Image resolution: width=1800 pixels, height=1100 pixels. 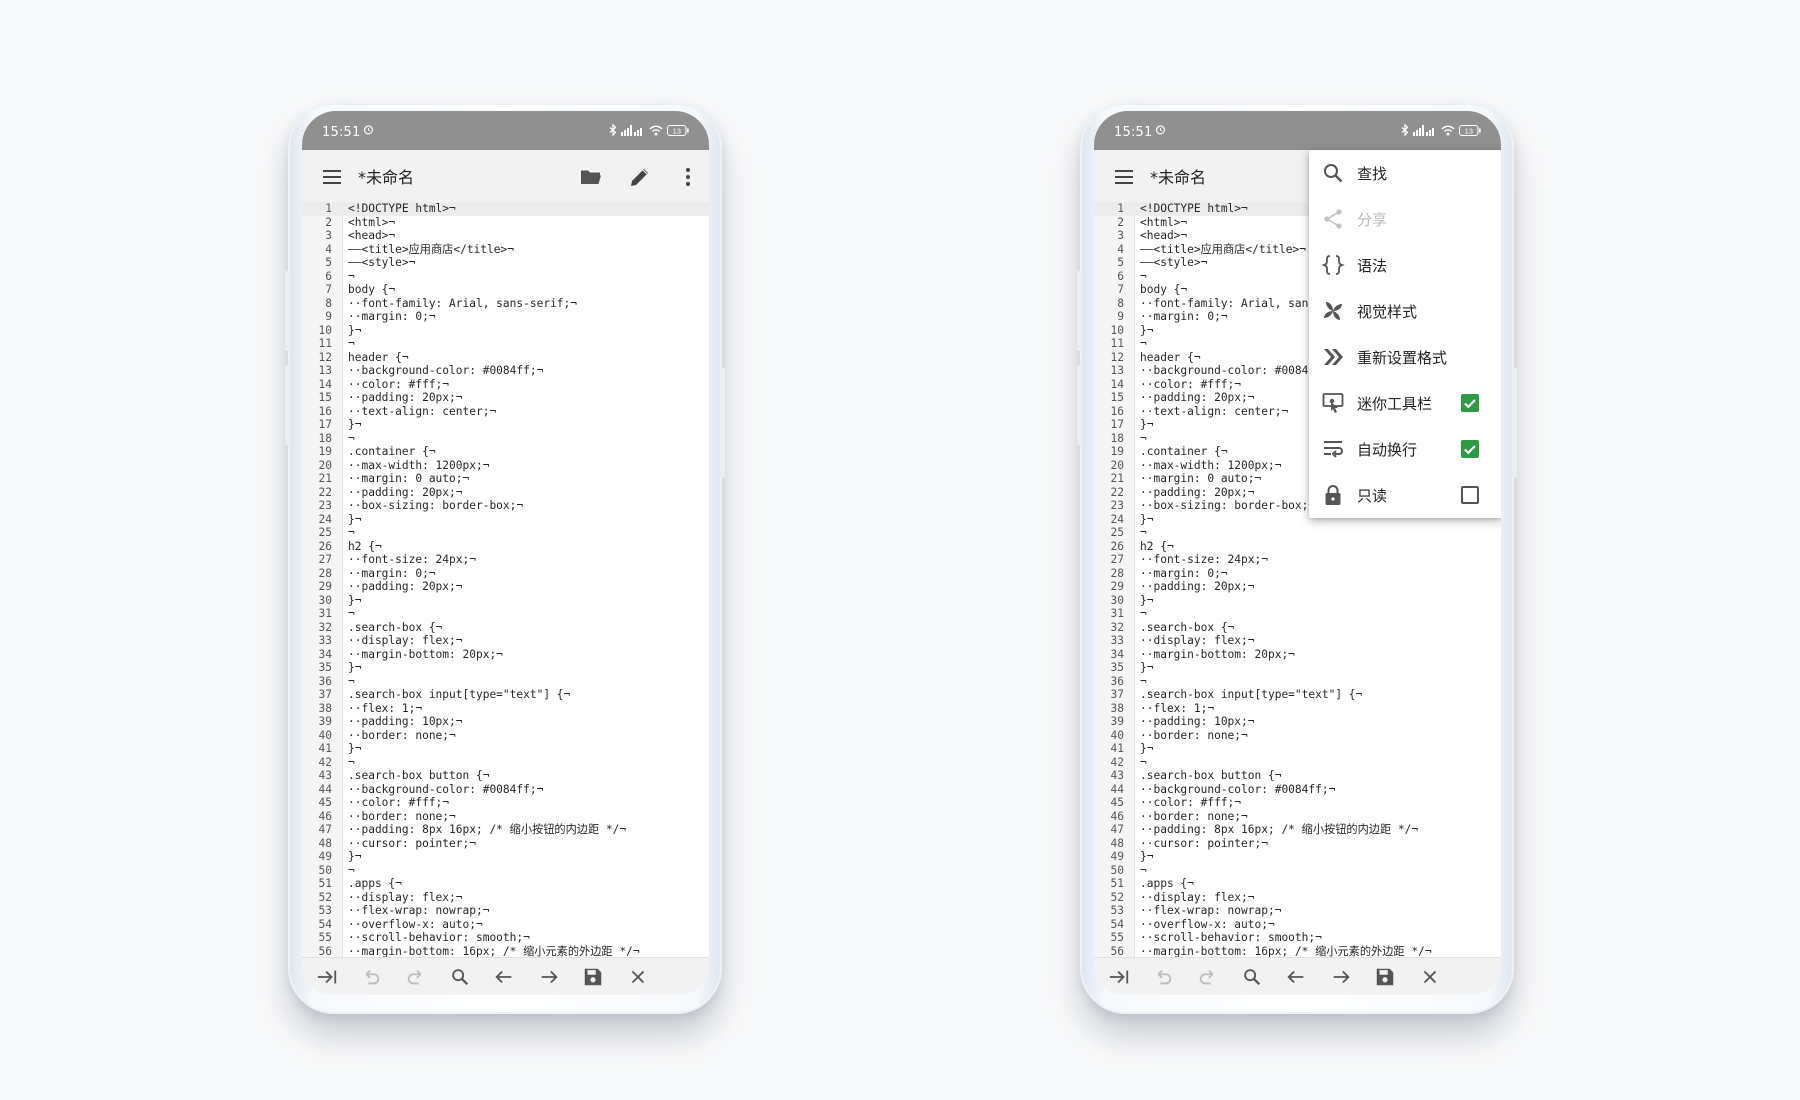 What do you see at coordinates (1470, 495) in the screenshot?
I see `read-only-checkbox` at bounding box center [1470, 495].